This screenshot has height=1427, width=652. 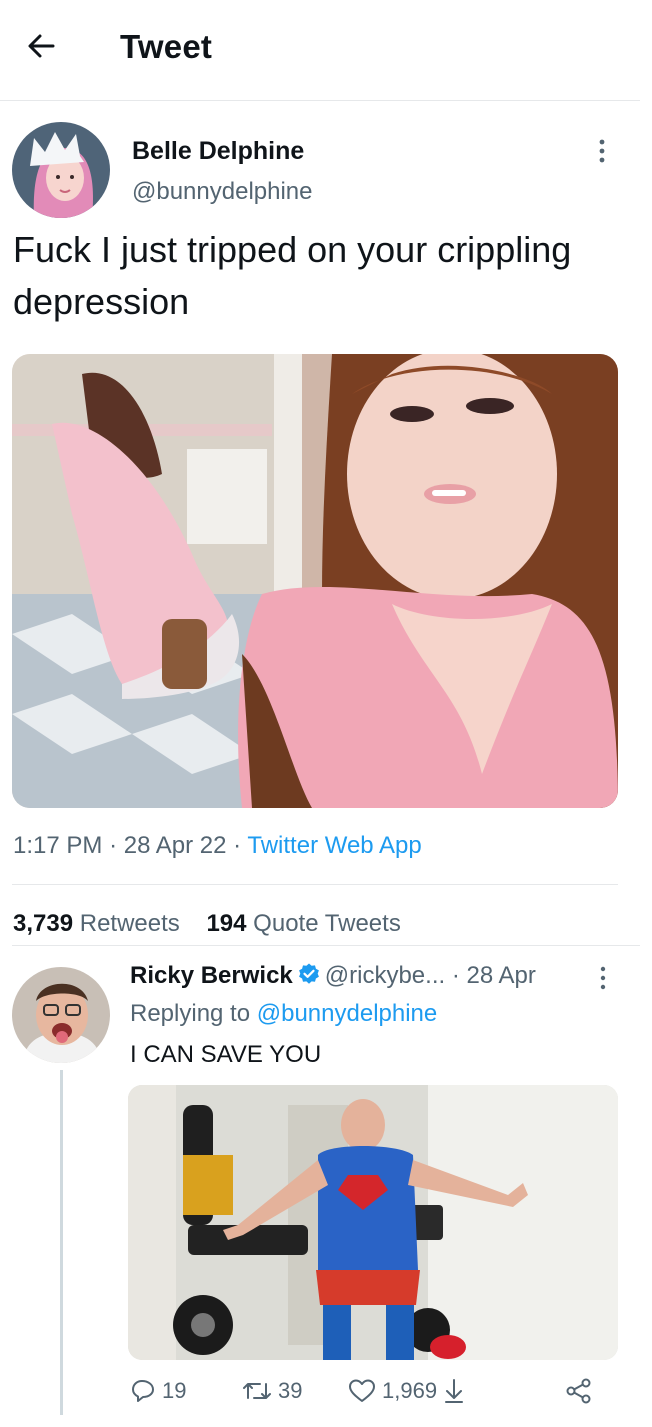 What do you see at coordinates (272, 1391) in the screenshot?
I see `retweet-action: 39` at bounding box center [272, 1391].